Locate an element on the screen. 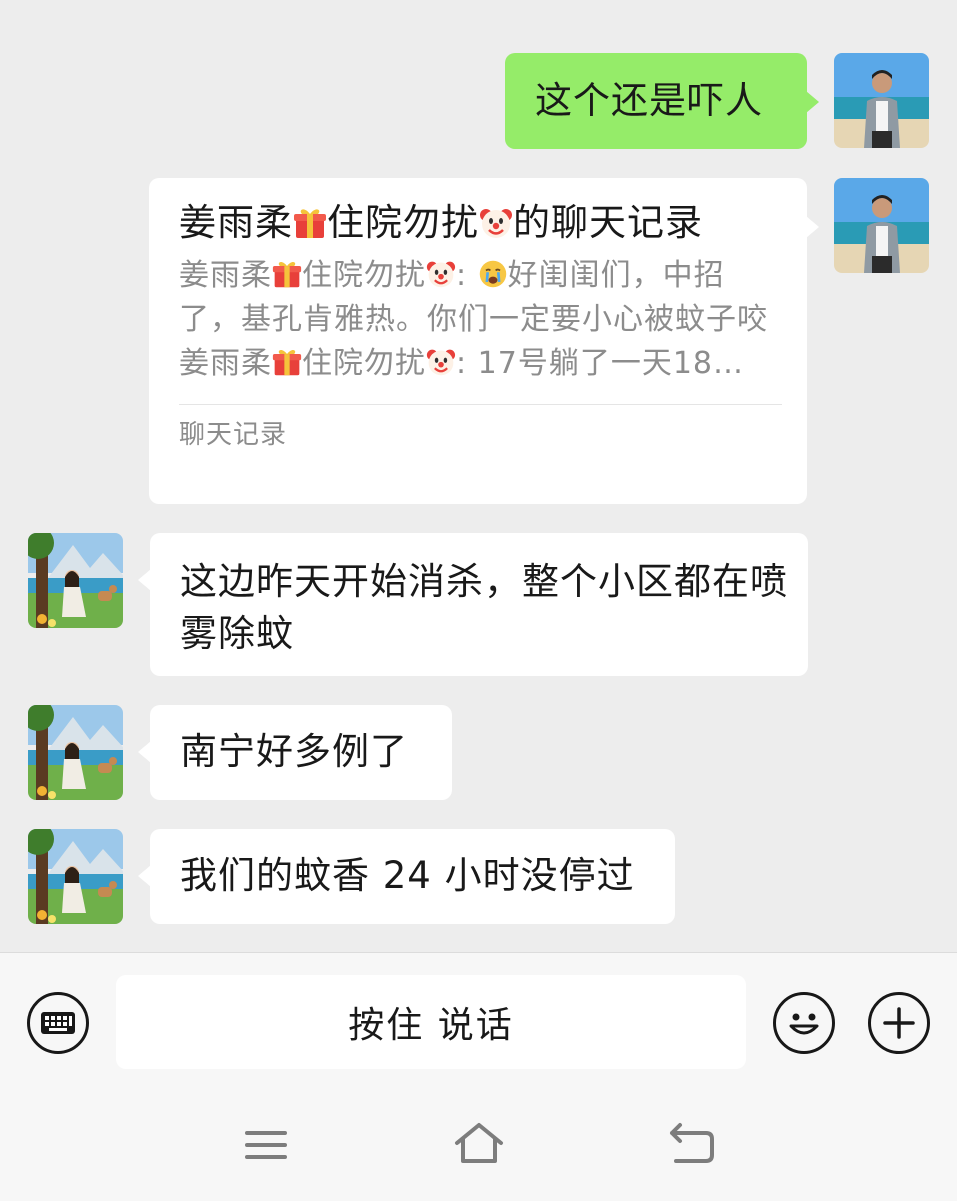 This screenshot has height=1201, width=957. hold-to-talk-button: 按住 说话 is located at coordinates (431, 1022).